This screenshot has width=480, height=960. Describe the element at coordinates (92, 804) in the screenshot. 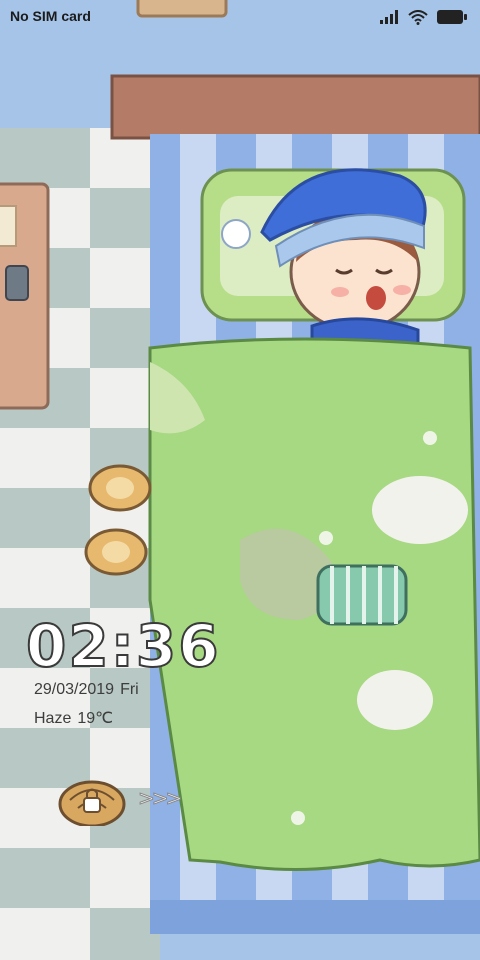

I see `lock-icon` at that location.